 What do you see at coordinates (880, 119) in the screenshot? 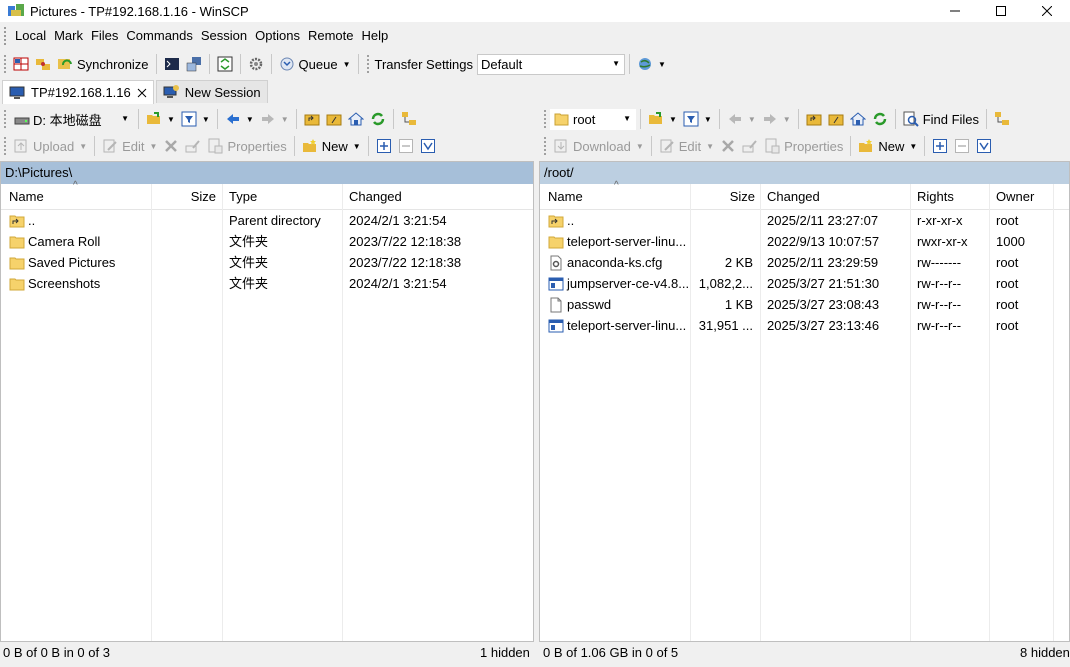
I see `remote-refresh-button` at bounding box center [880, 119].